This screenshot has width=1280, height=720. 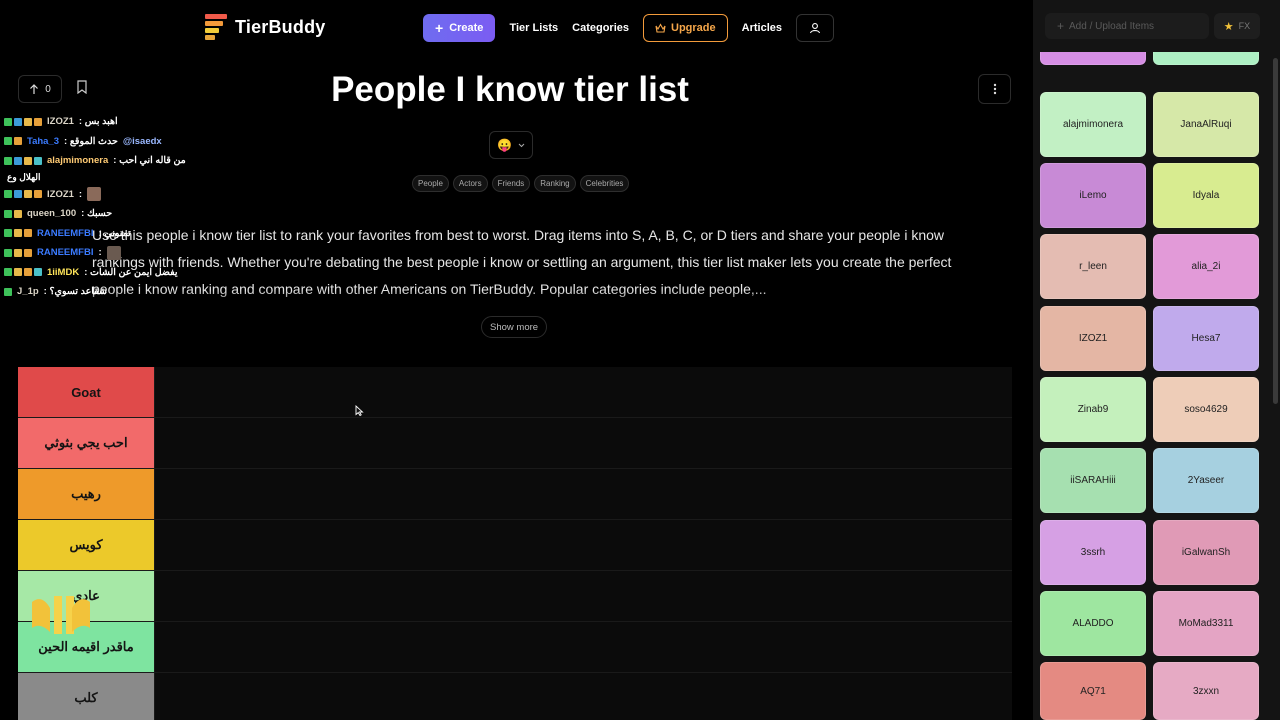 I want to click on show-more-button: Show more, so click(x=514, y=327).